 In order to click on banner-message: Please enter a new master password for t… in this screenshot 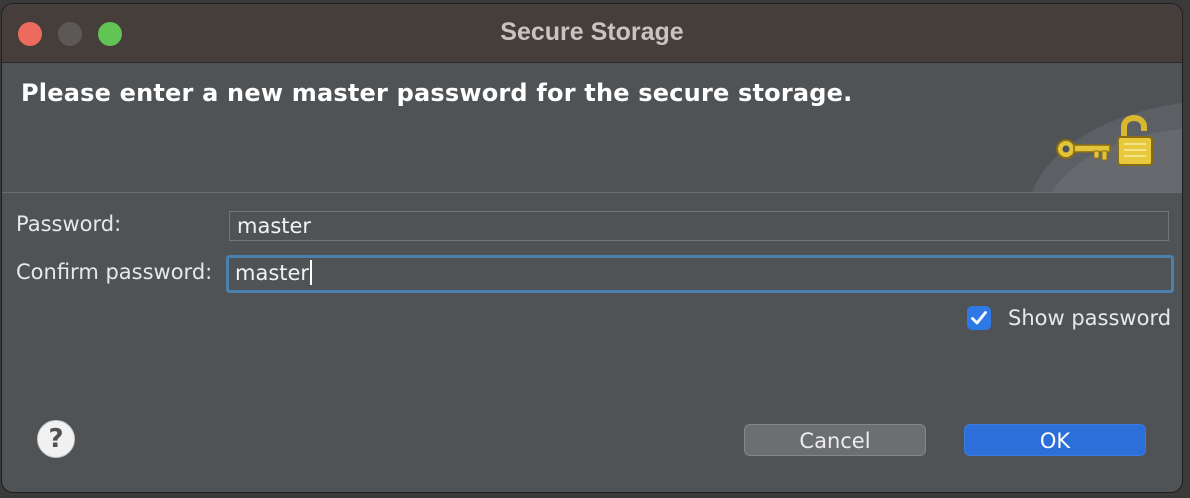, I will do `click(437, 93)`.